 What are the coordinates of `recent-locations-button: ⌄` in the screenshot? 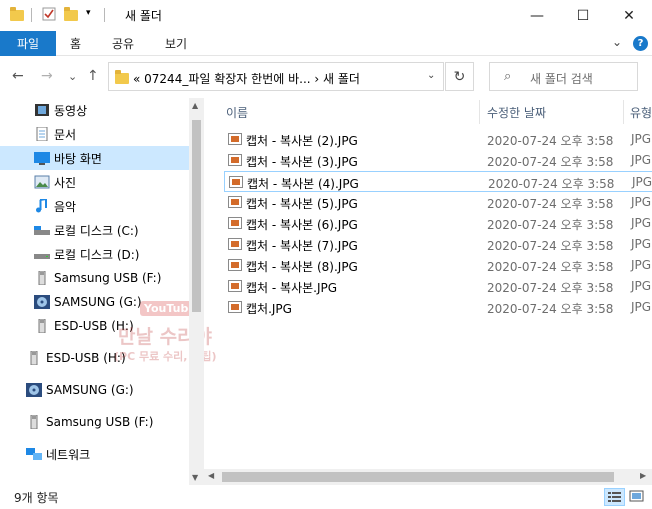 It's located at (72, 76).